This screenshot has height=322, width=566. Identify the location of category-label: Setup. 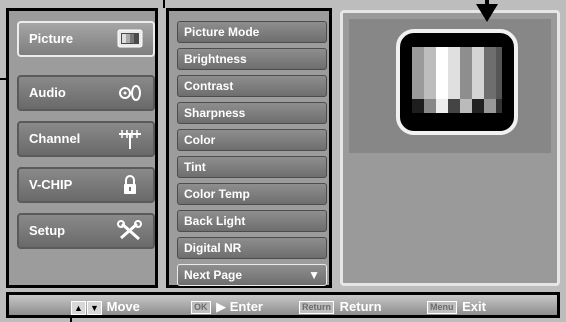
(47, 230).